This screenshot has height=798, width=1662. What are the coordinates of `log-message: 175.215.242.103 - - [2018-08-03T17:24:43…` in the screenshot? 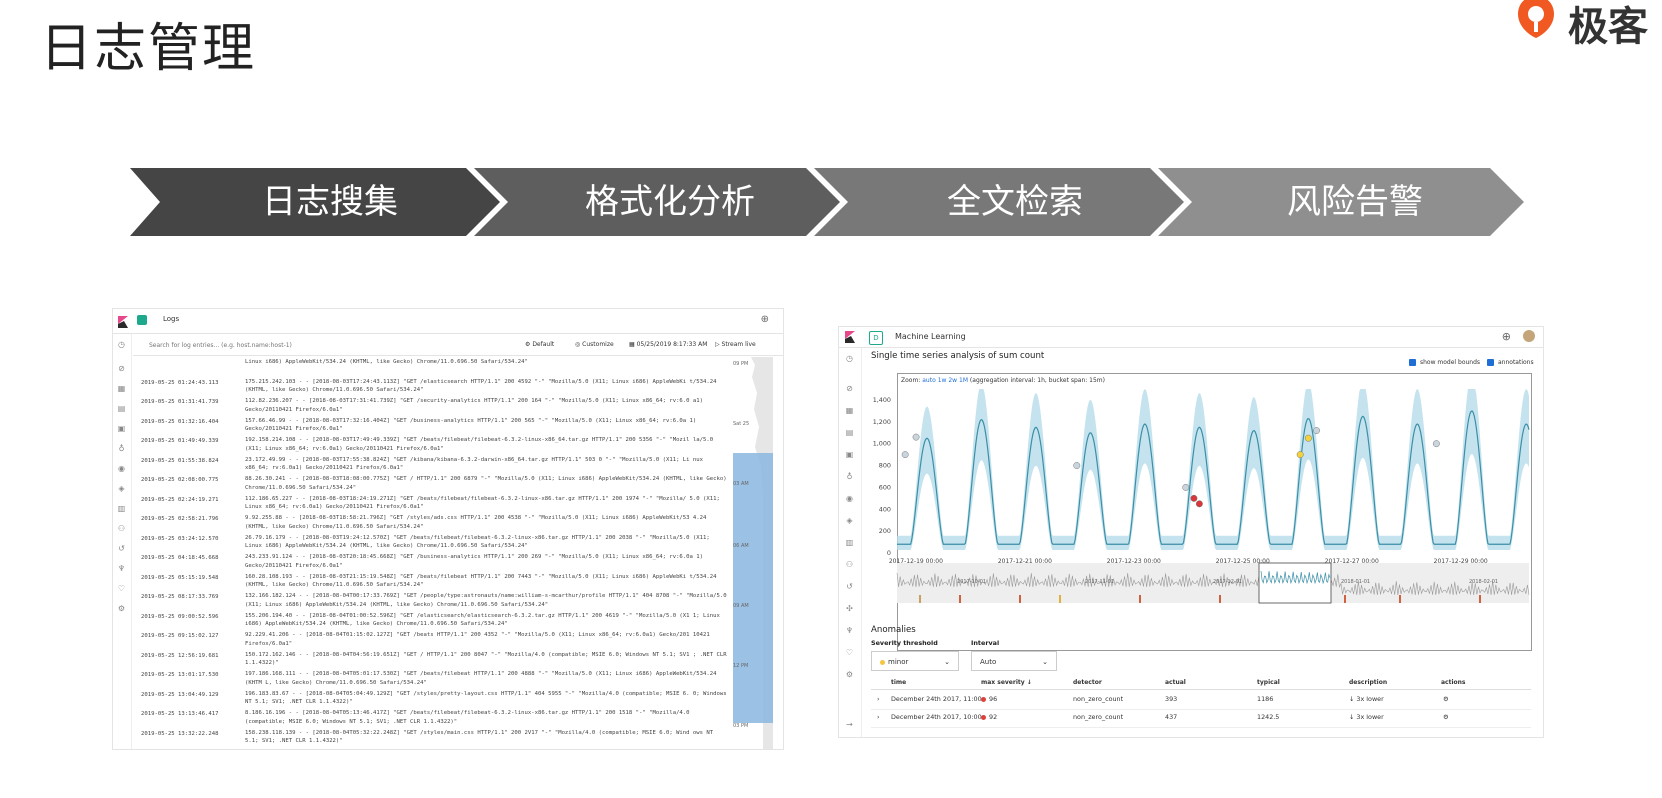 It's located at (481, 386).